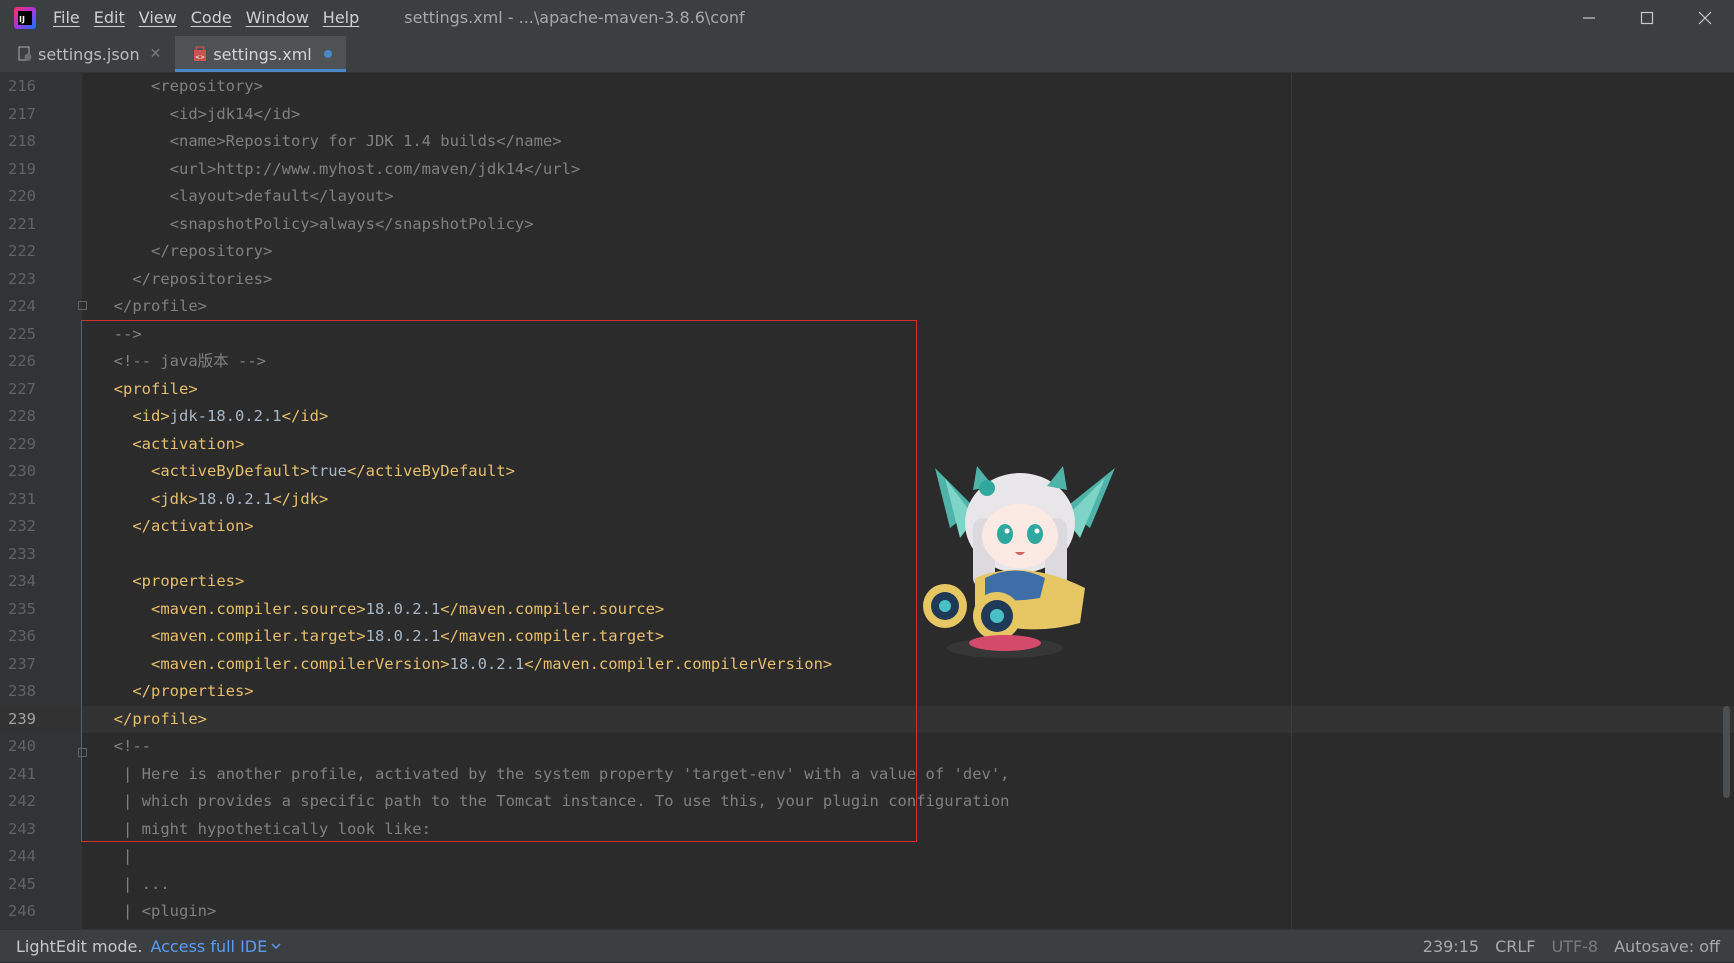  Describe the element at coordinates (1667, 946) in the screenshot. I see `autosave-status: Autosave: off` at that location.